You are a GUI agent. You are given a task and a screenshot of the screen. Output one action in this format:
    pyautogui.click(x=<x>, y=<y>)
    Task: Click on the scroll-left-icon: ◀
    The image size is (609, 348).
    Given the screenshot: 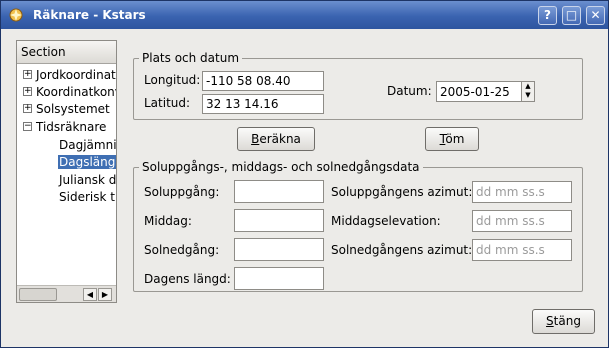 What is the action you would take?
    pyautogui.click(x=90, y=294)
    